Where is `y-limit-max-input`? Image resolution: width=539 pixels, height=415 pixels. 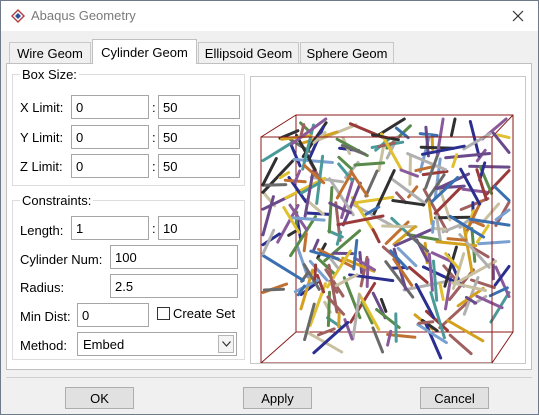 y-limit-max-input is located at coordinates (199, 137).